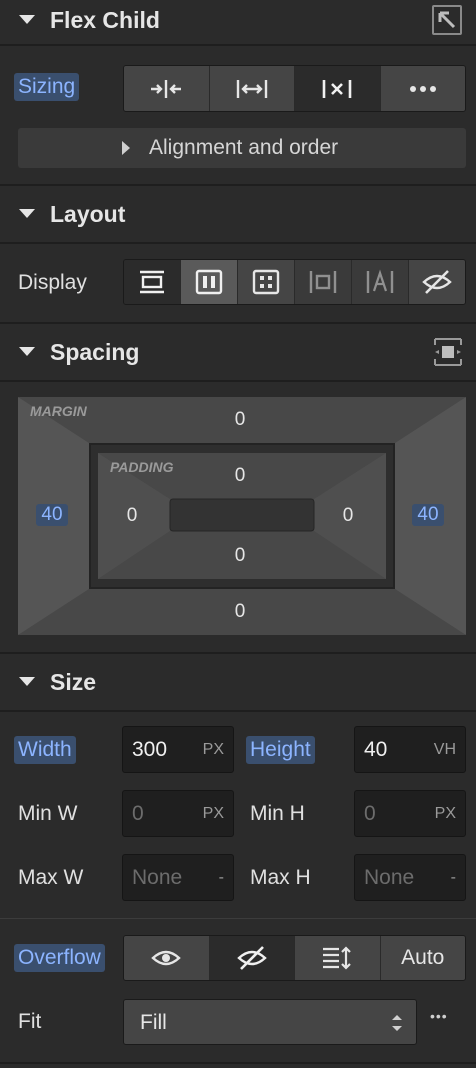  Describe the element at coordinates (213, 814) in the screenshot. I see `min-width-unit: PX` at that location.